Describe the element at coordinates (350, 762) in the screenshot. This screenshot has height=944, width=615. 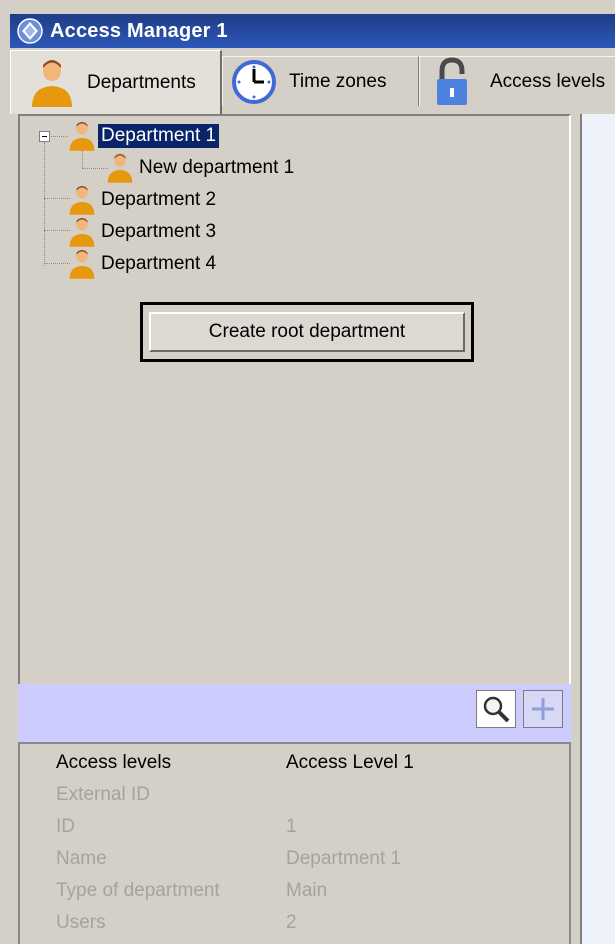
I see `property-value: Access Level 1` at that location.